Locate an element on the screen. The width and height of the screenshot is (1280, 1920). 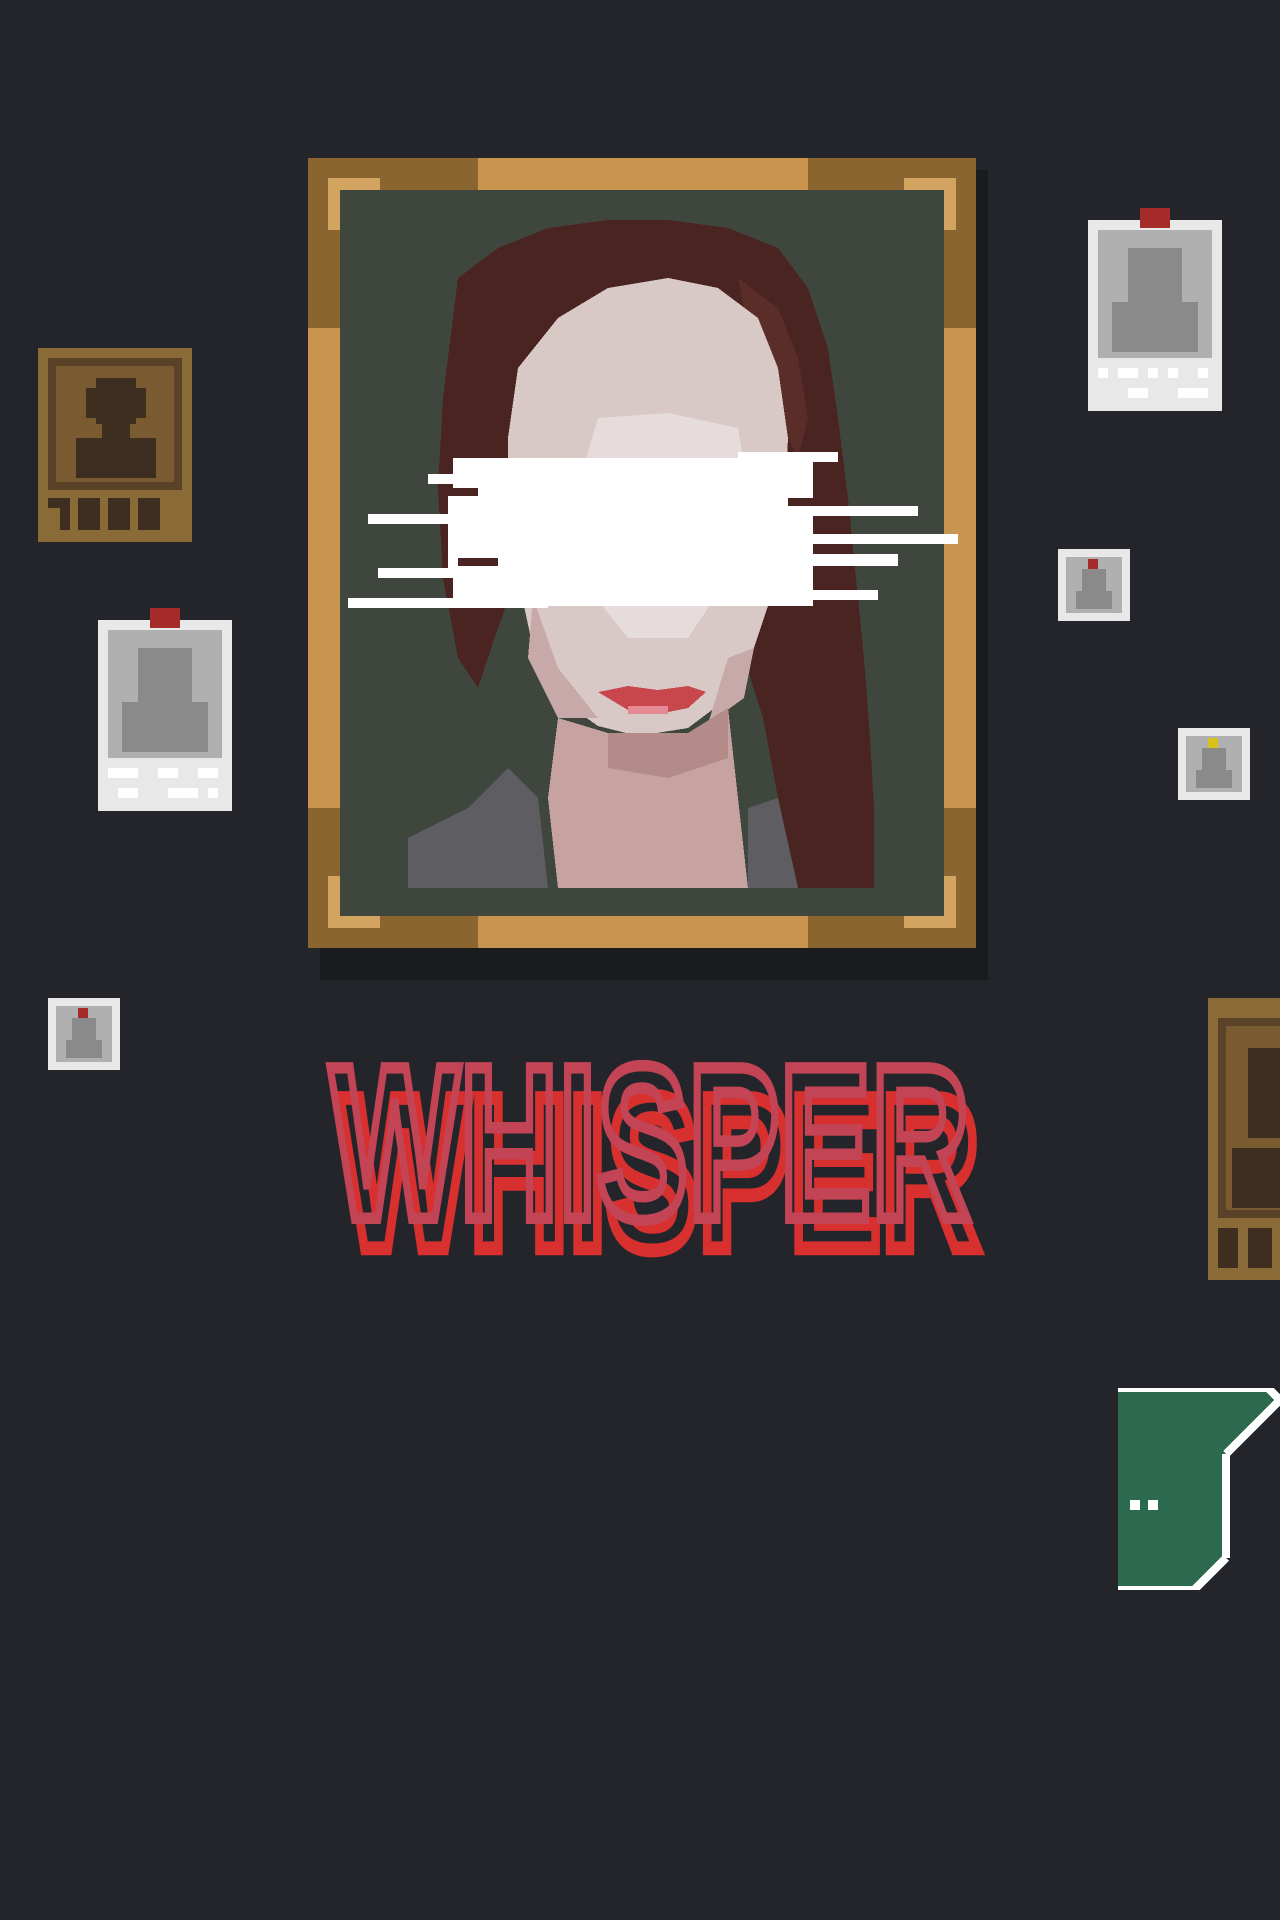
yellow-pin-icon is located at coordinates (1213, 743).